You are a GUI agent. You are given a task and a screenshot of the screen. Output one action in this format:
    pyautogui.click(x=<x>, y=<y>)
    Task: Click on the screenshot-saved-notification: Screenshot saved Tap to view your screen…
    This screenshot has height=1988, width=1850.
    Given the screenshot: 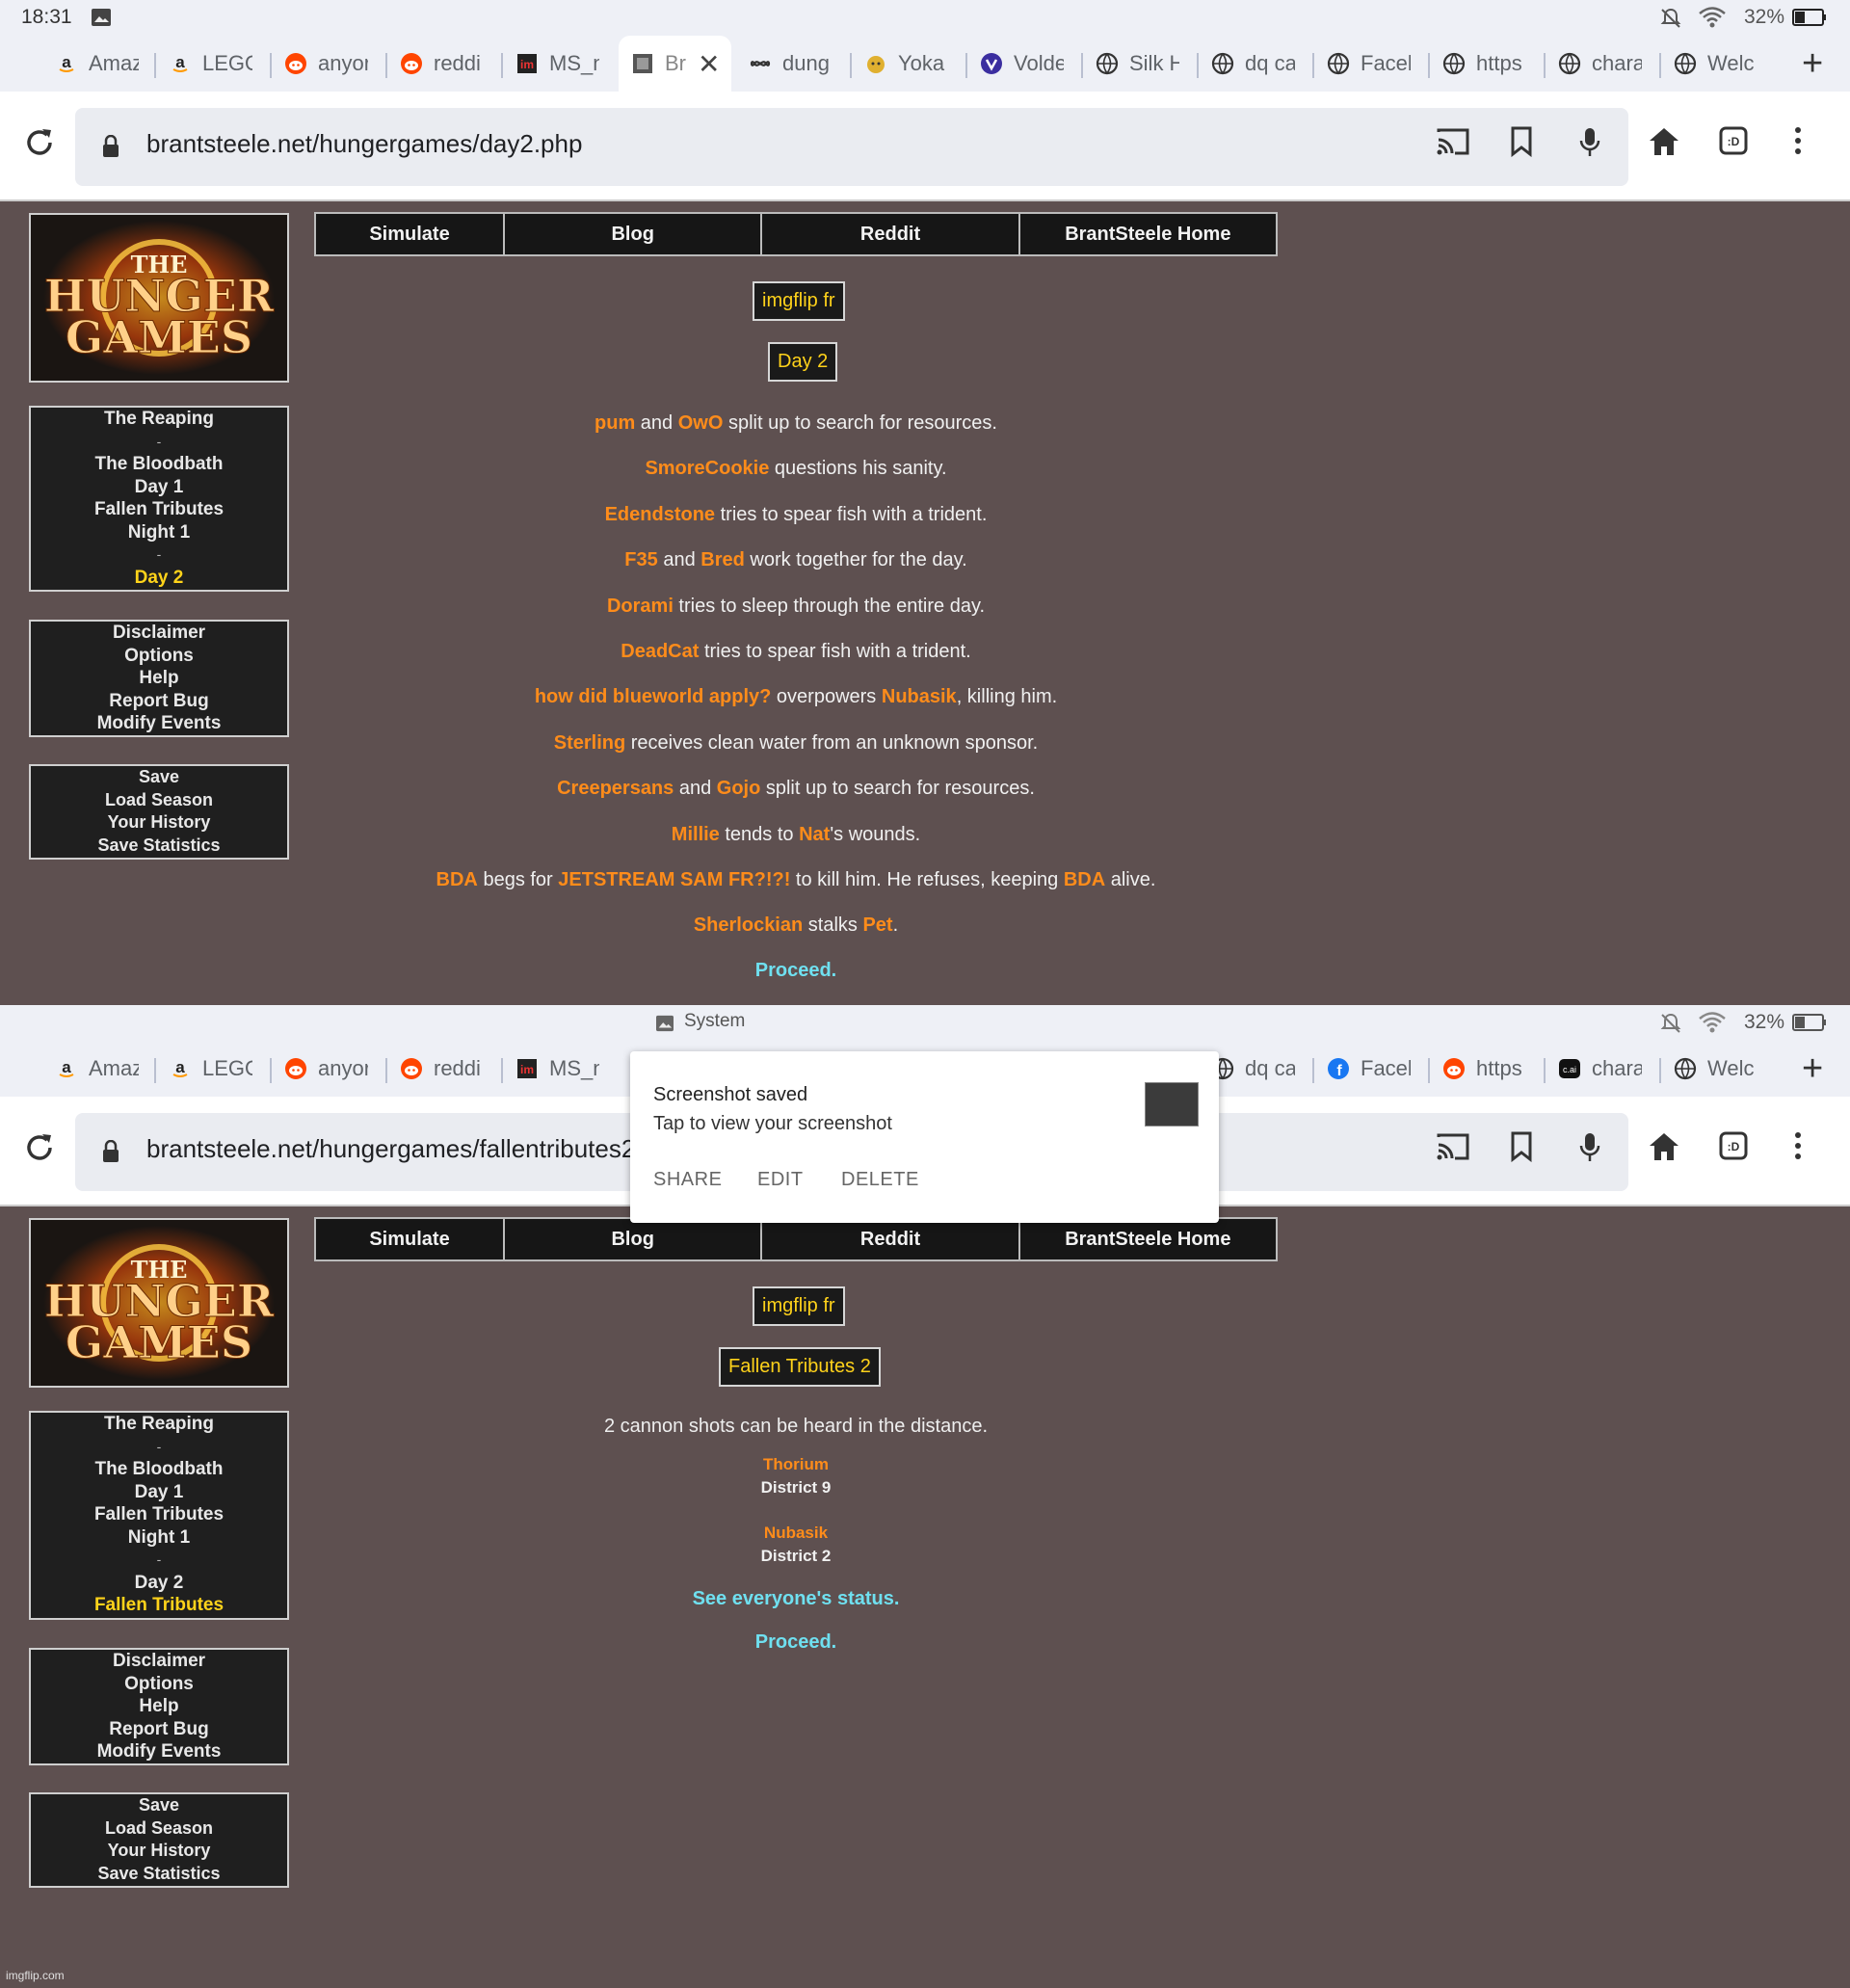 What is the action you would take?
    pyautogui.click(x=924, y=1137)
    